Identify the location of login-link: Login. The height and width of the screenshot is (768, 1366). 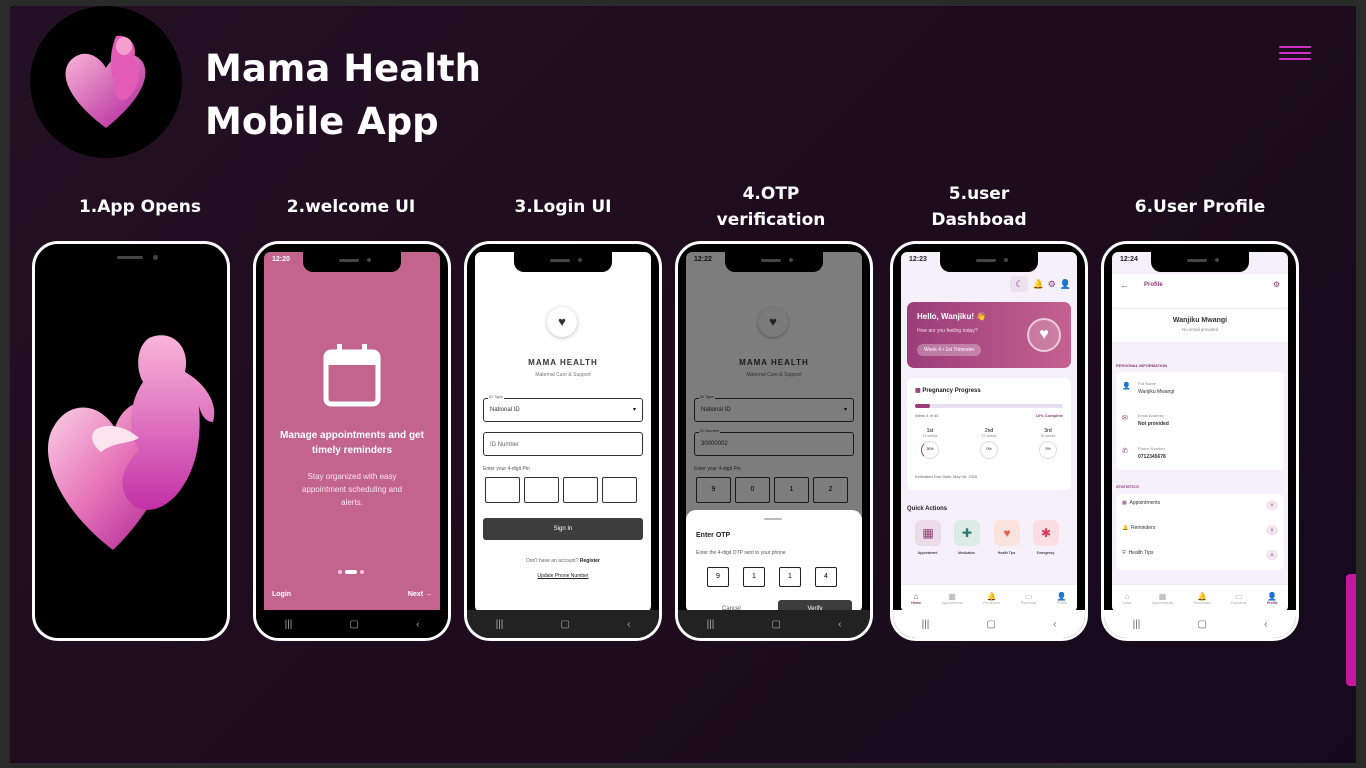
(281, 594).